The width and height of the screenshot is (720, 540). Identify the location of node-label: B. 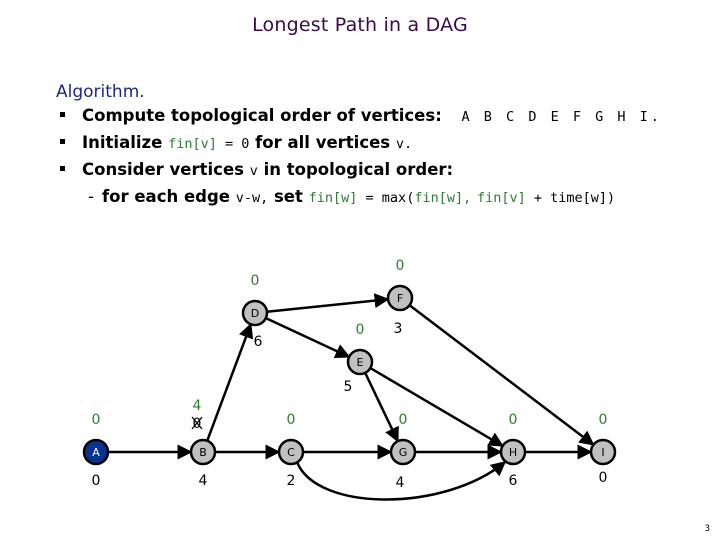
(203, 452).